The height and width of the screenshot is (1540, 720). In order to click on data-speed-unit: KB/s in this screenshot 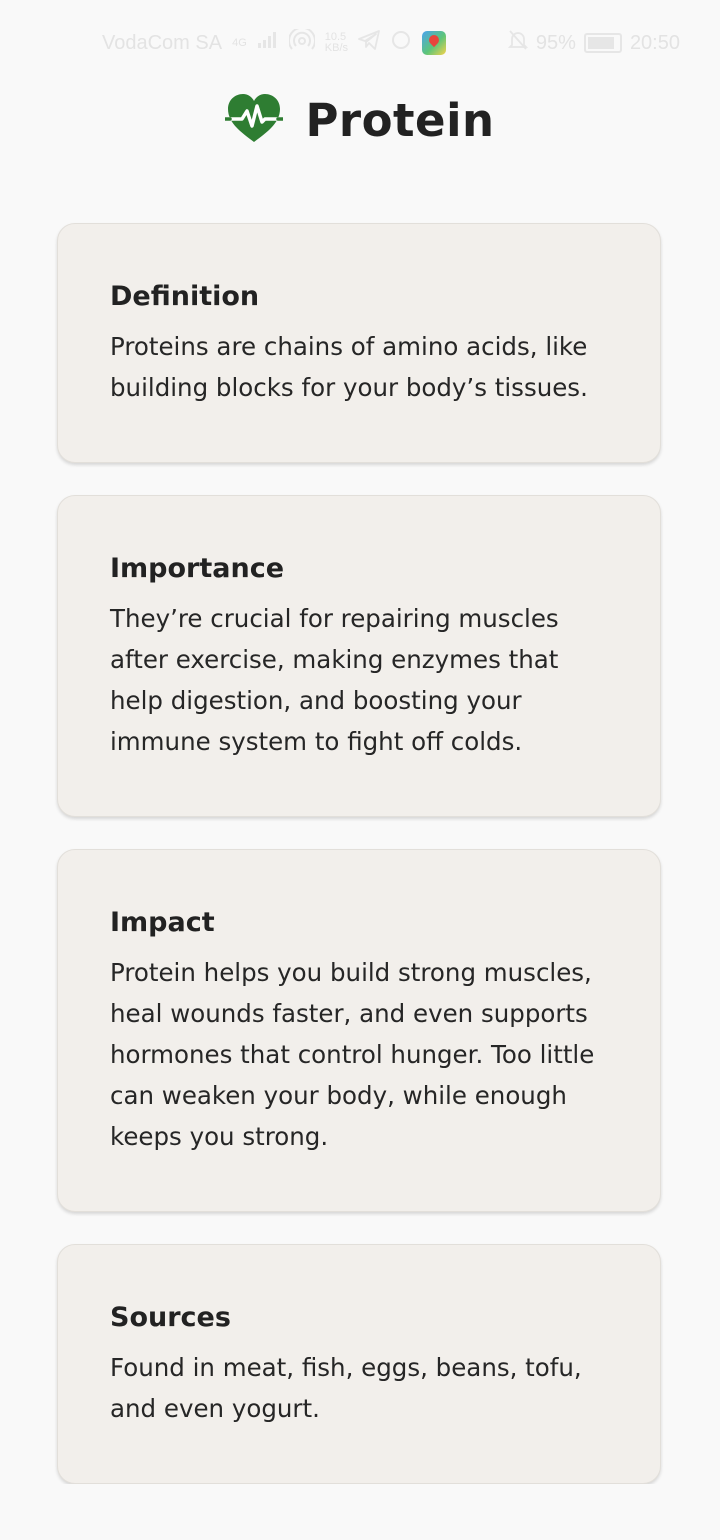, I will do `click(336, 48)`.